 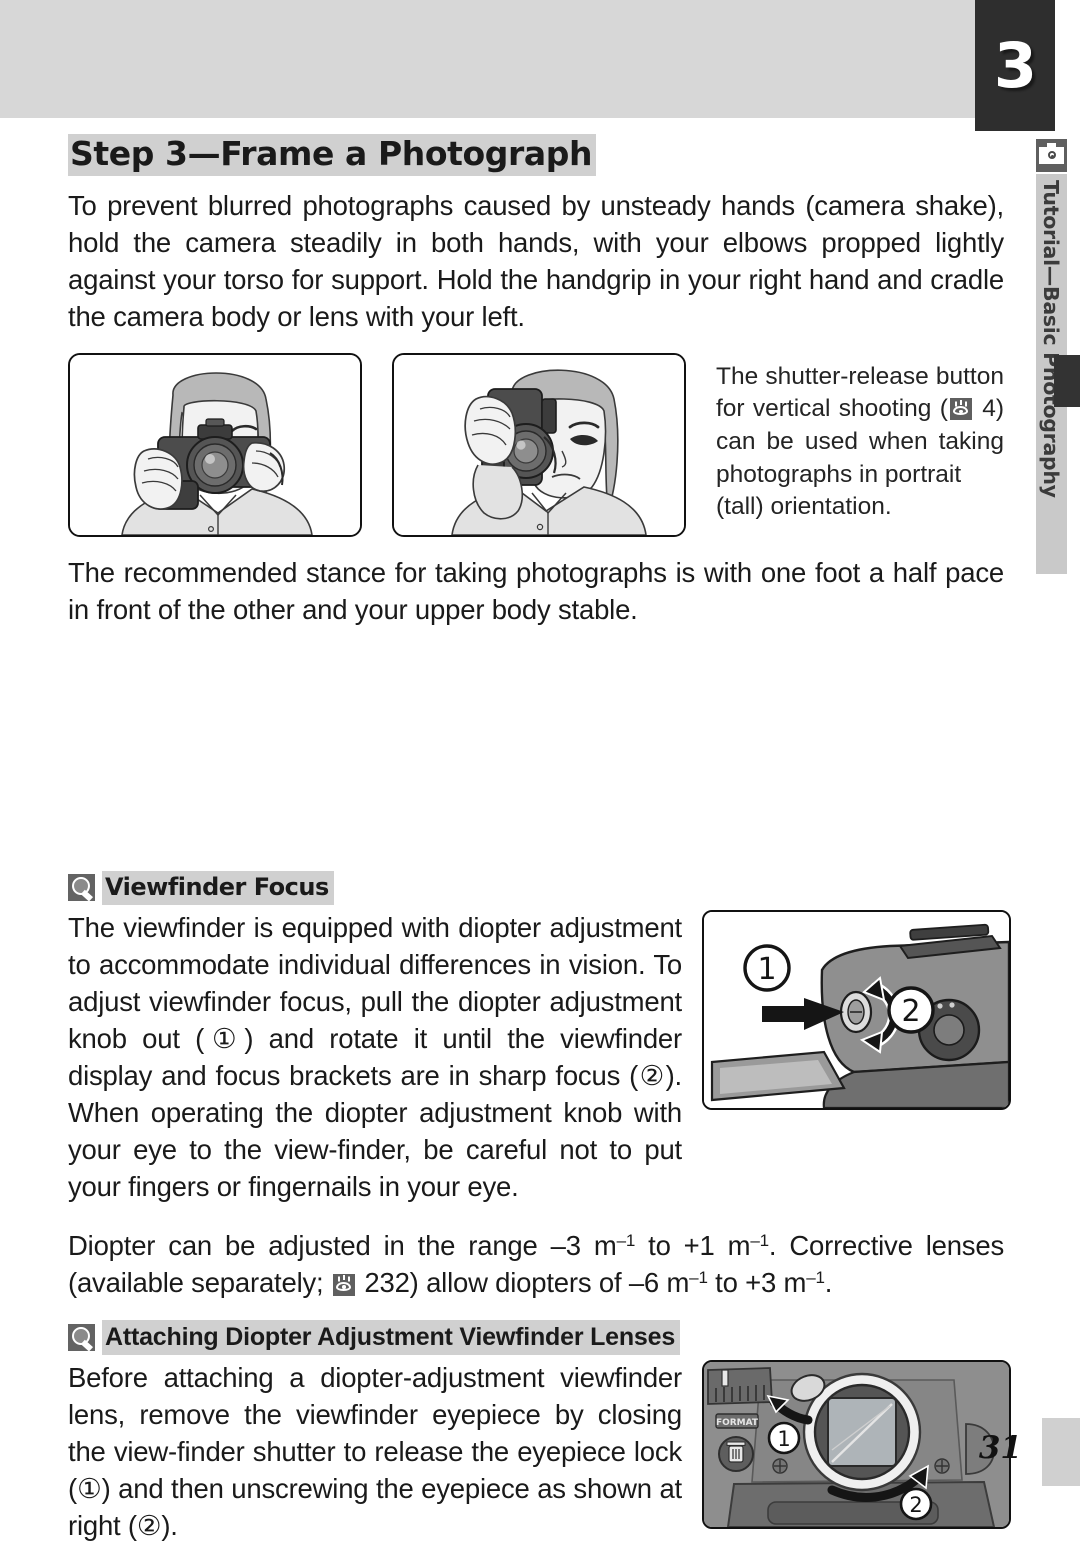 I want to click on callout-line1: The shutter-release button, so click(x=860, y=376).